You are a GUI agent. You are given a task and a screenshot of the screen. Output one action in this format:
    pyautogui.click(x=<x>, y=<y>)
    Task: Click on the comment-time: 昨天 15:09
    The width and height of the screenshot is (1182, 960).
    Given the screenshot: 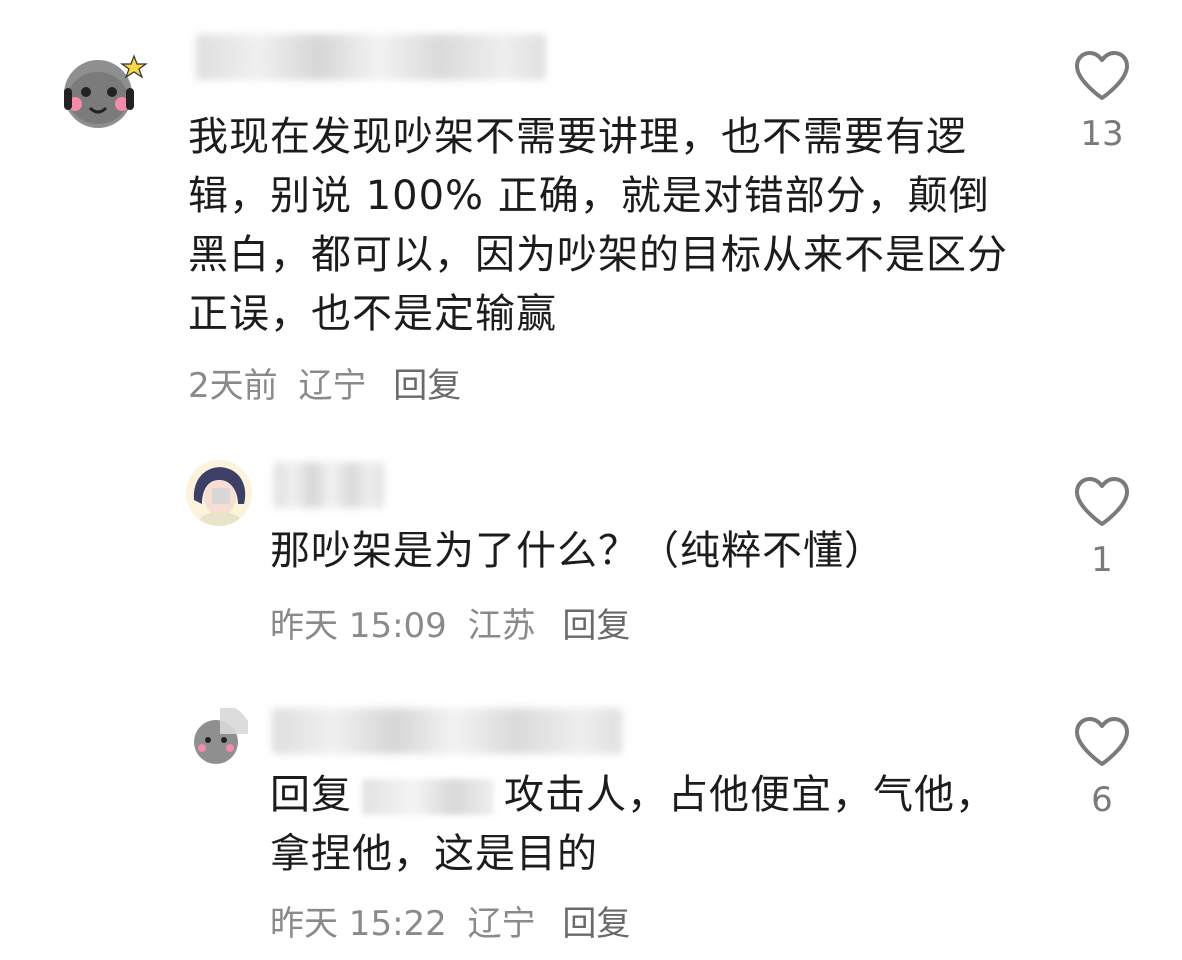 What is the action you would take?
    pyautogui.click(x=358, y=626)
    